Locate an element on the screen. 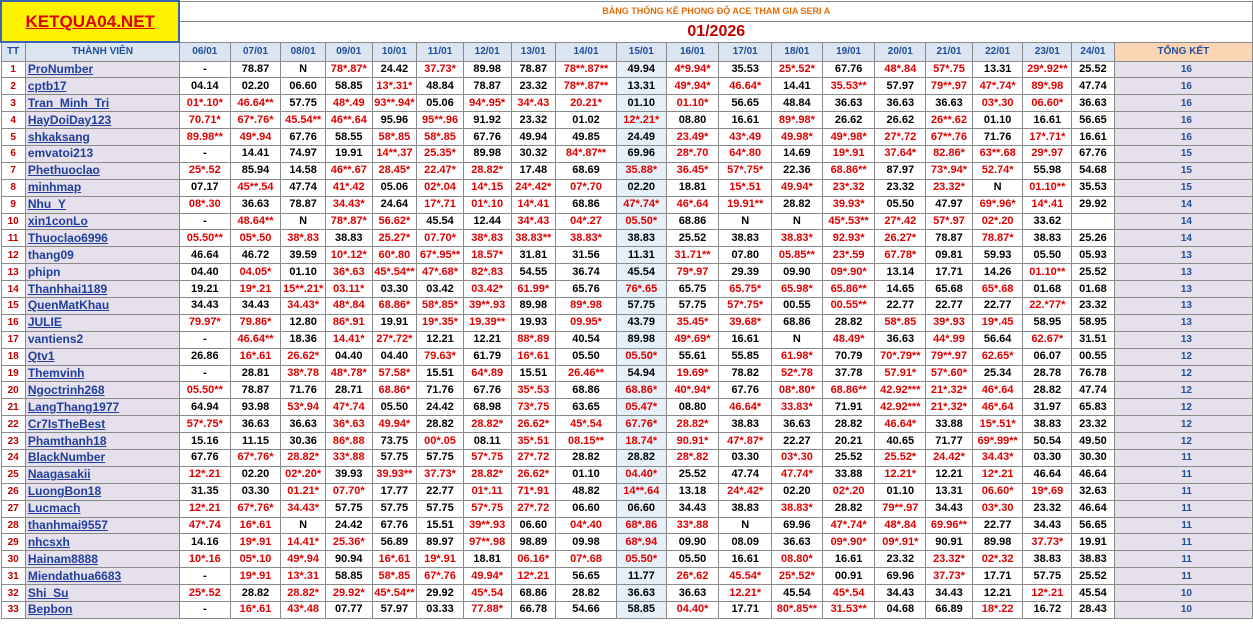 The height and width of the screenshot is (630, 1253). member-name-link: Miendathua6683 is located at coordinates (102, 576).